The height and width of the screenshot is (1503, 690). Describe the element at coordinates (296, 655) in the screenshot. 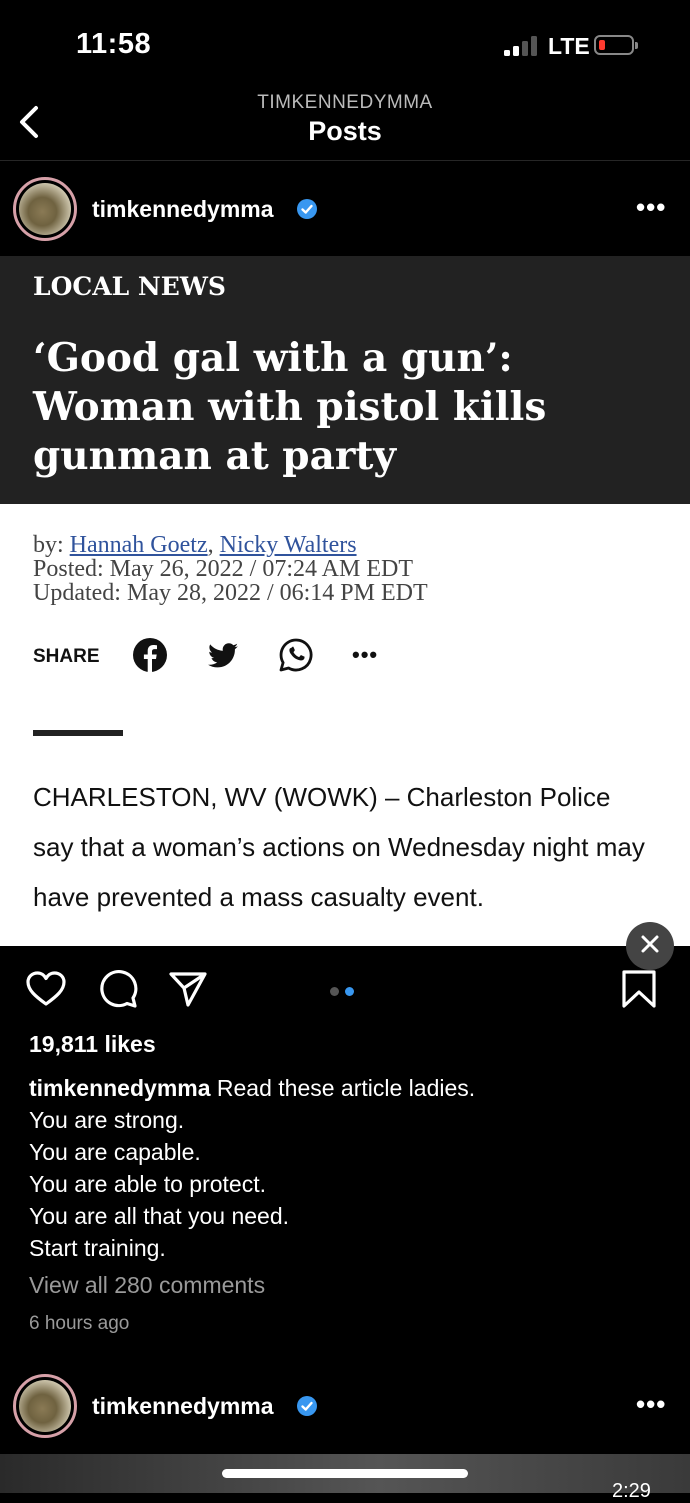

I see `whatsapp-icon` at that location.